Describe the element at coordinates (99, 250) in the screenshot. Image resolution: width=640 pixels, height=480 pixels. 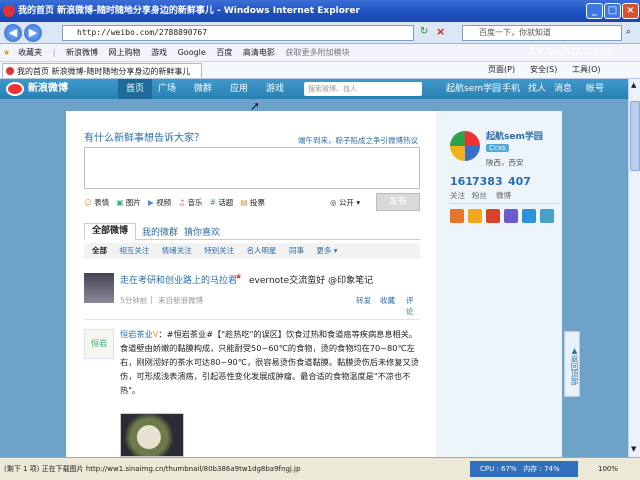
I see `filter-all: 全部` at that location.